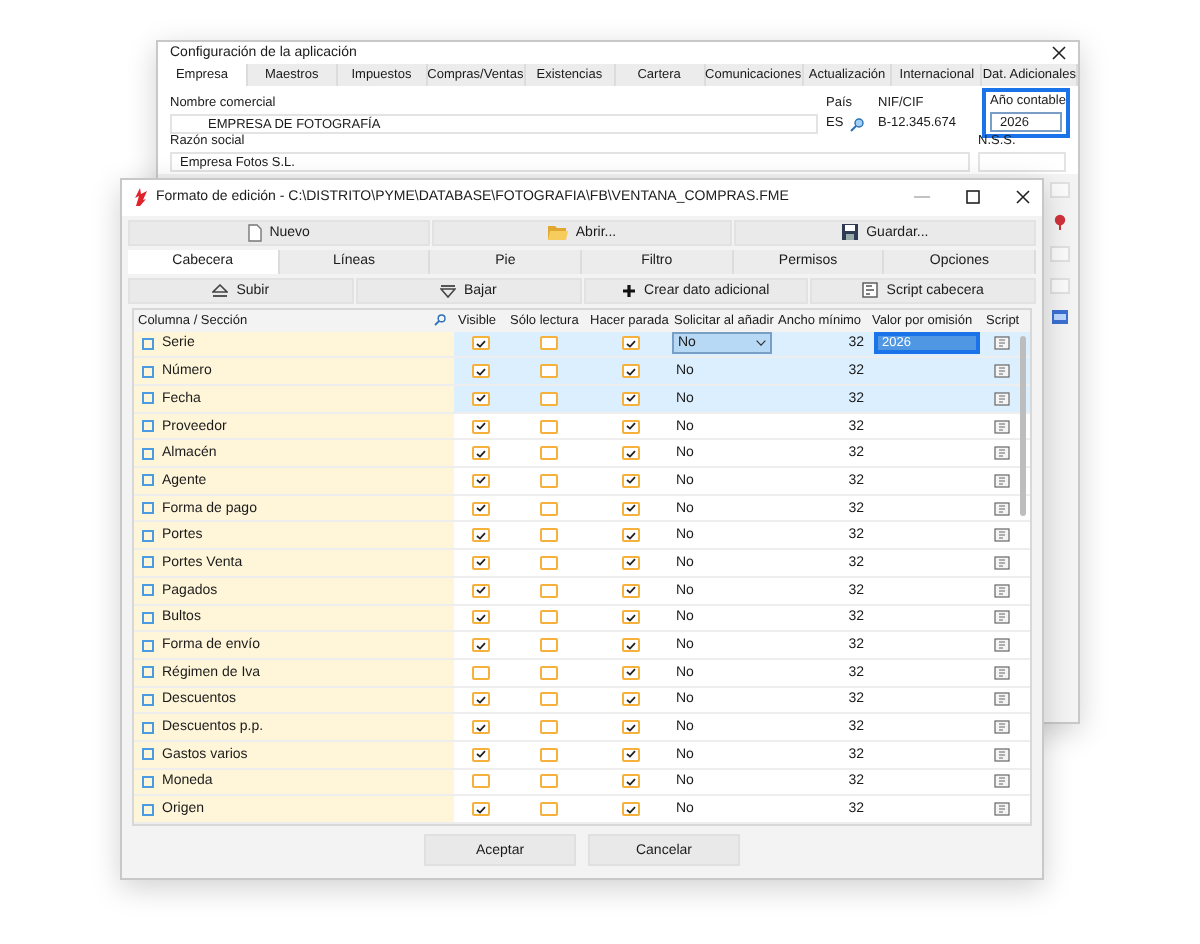  What do you see at coordinates (1023, 425) in the screenshot?
I see `scrollbar` at bounding box center [1023, 425].